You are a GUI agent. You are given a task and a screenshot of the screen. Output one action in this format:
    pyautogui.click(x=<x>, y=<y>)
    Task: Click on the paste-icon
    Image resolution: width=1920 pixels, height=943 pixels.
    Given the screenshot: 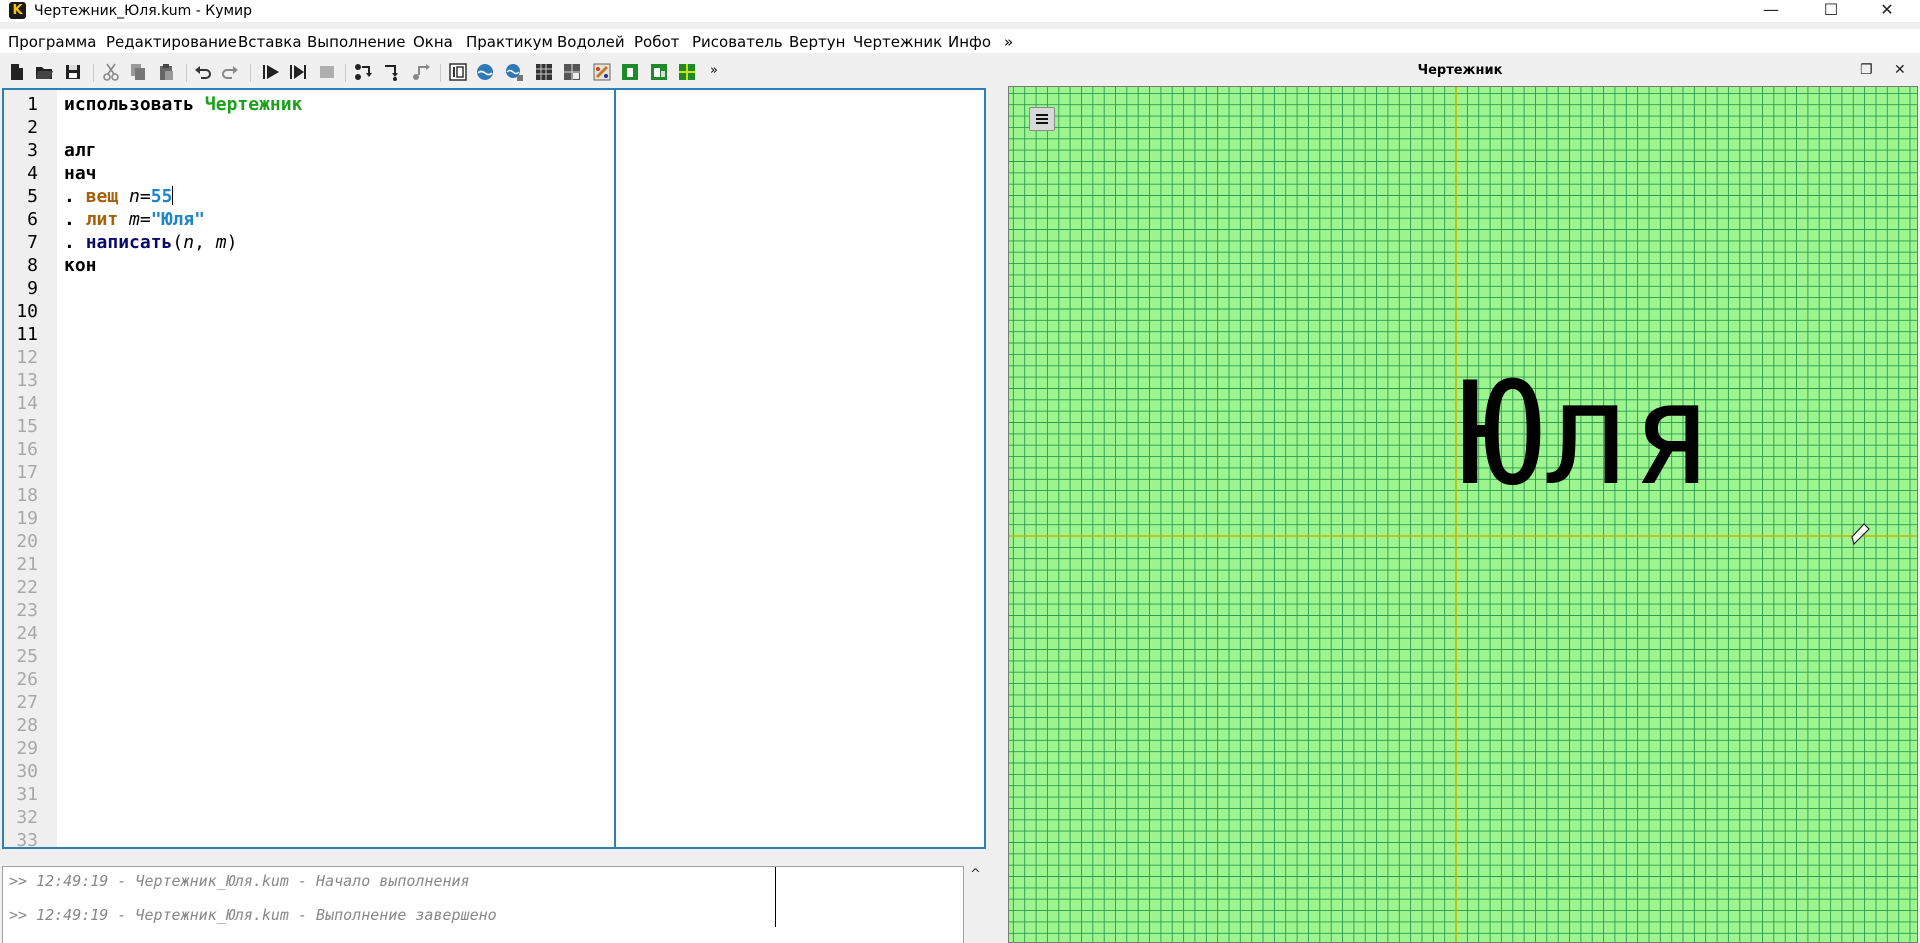 What is the action you would take?
    pyautogui.click(x=166, y=72)
    